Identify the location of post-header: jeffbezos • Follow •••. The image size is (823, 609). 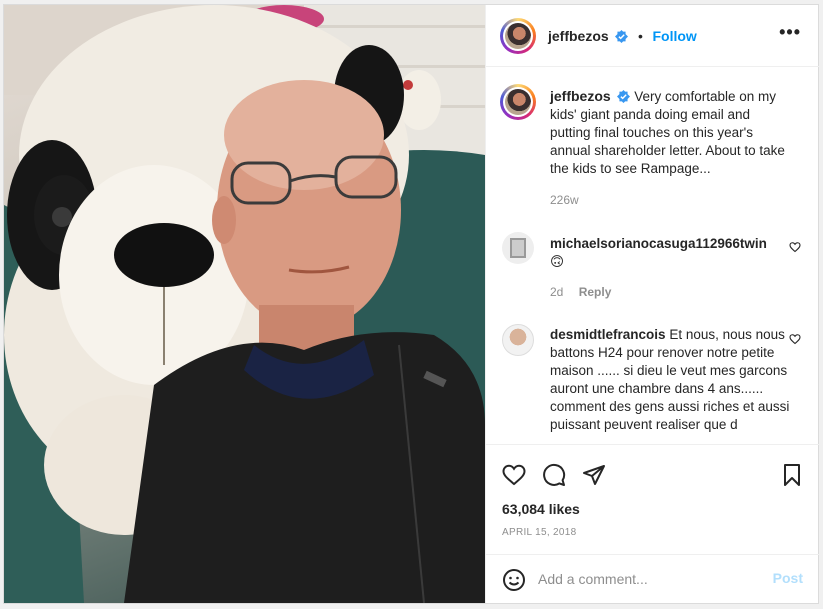
(652, 36).